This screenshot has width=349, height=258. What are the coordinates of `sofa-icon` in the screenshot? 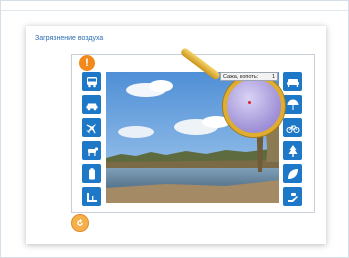 It's located at (292, 82).